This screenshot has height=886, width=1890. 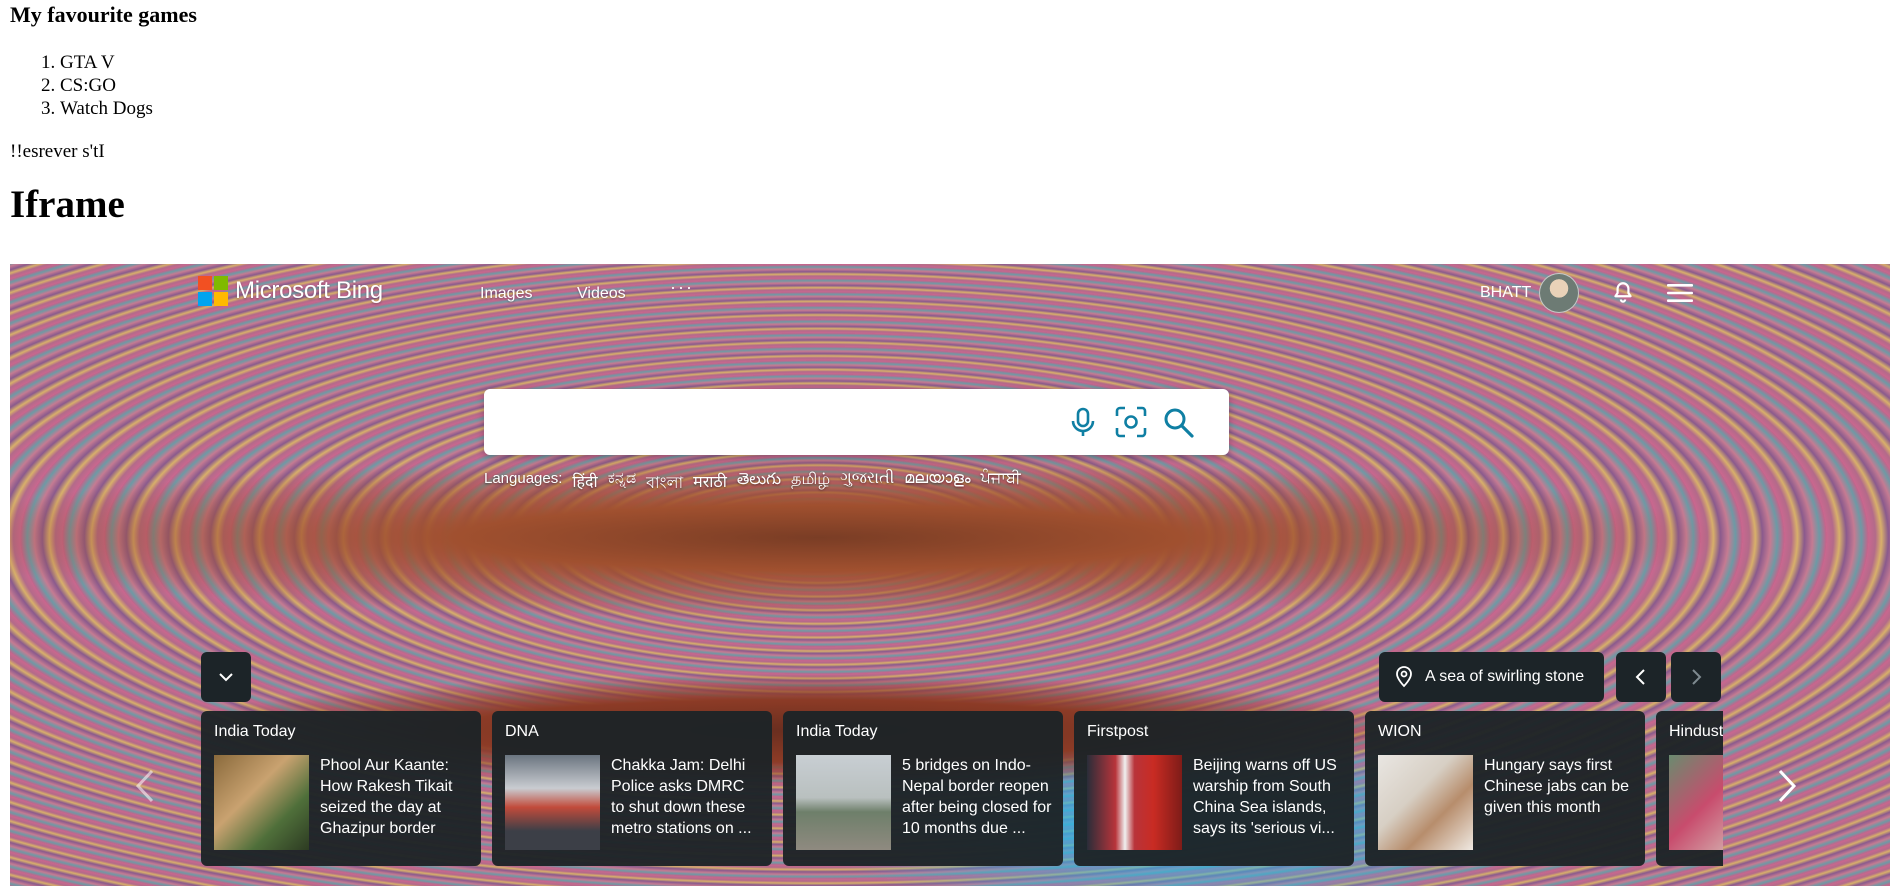 What do you see at coordinates (1404, 677) in the screenshot?
I see `location-pin-icon` at bounding box center [1404, 677].